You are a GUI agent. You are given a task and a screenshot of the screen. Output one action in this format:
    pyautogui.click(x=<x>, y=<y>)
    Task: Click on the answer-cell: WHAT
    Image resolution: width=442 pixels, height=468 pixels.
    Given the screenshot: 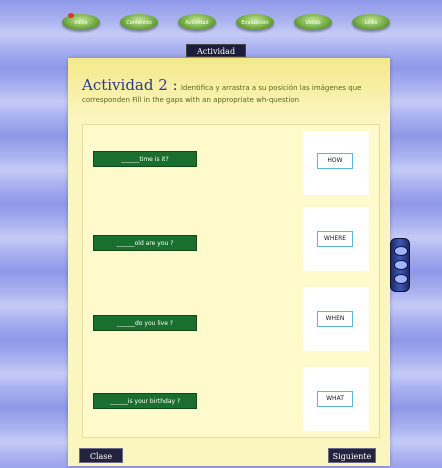 What is the action you would take?
    pyautogui.click(x=336, y=399)
    